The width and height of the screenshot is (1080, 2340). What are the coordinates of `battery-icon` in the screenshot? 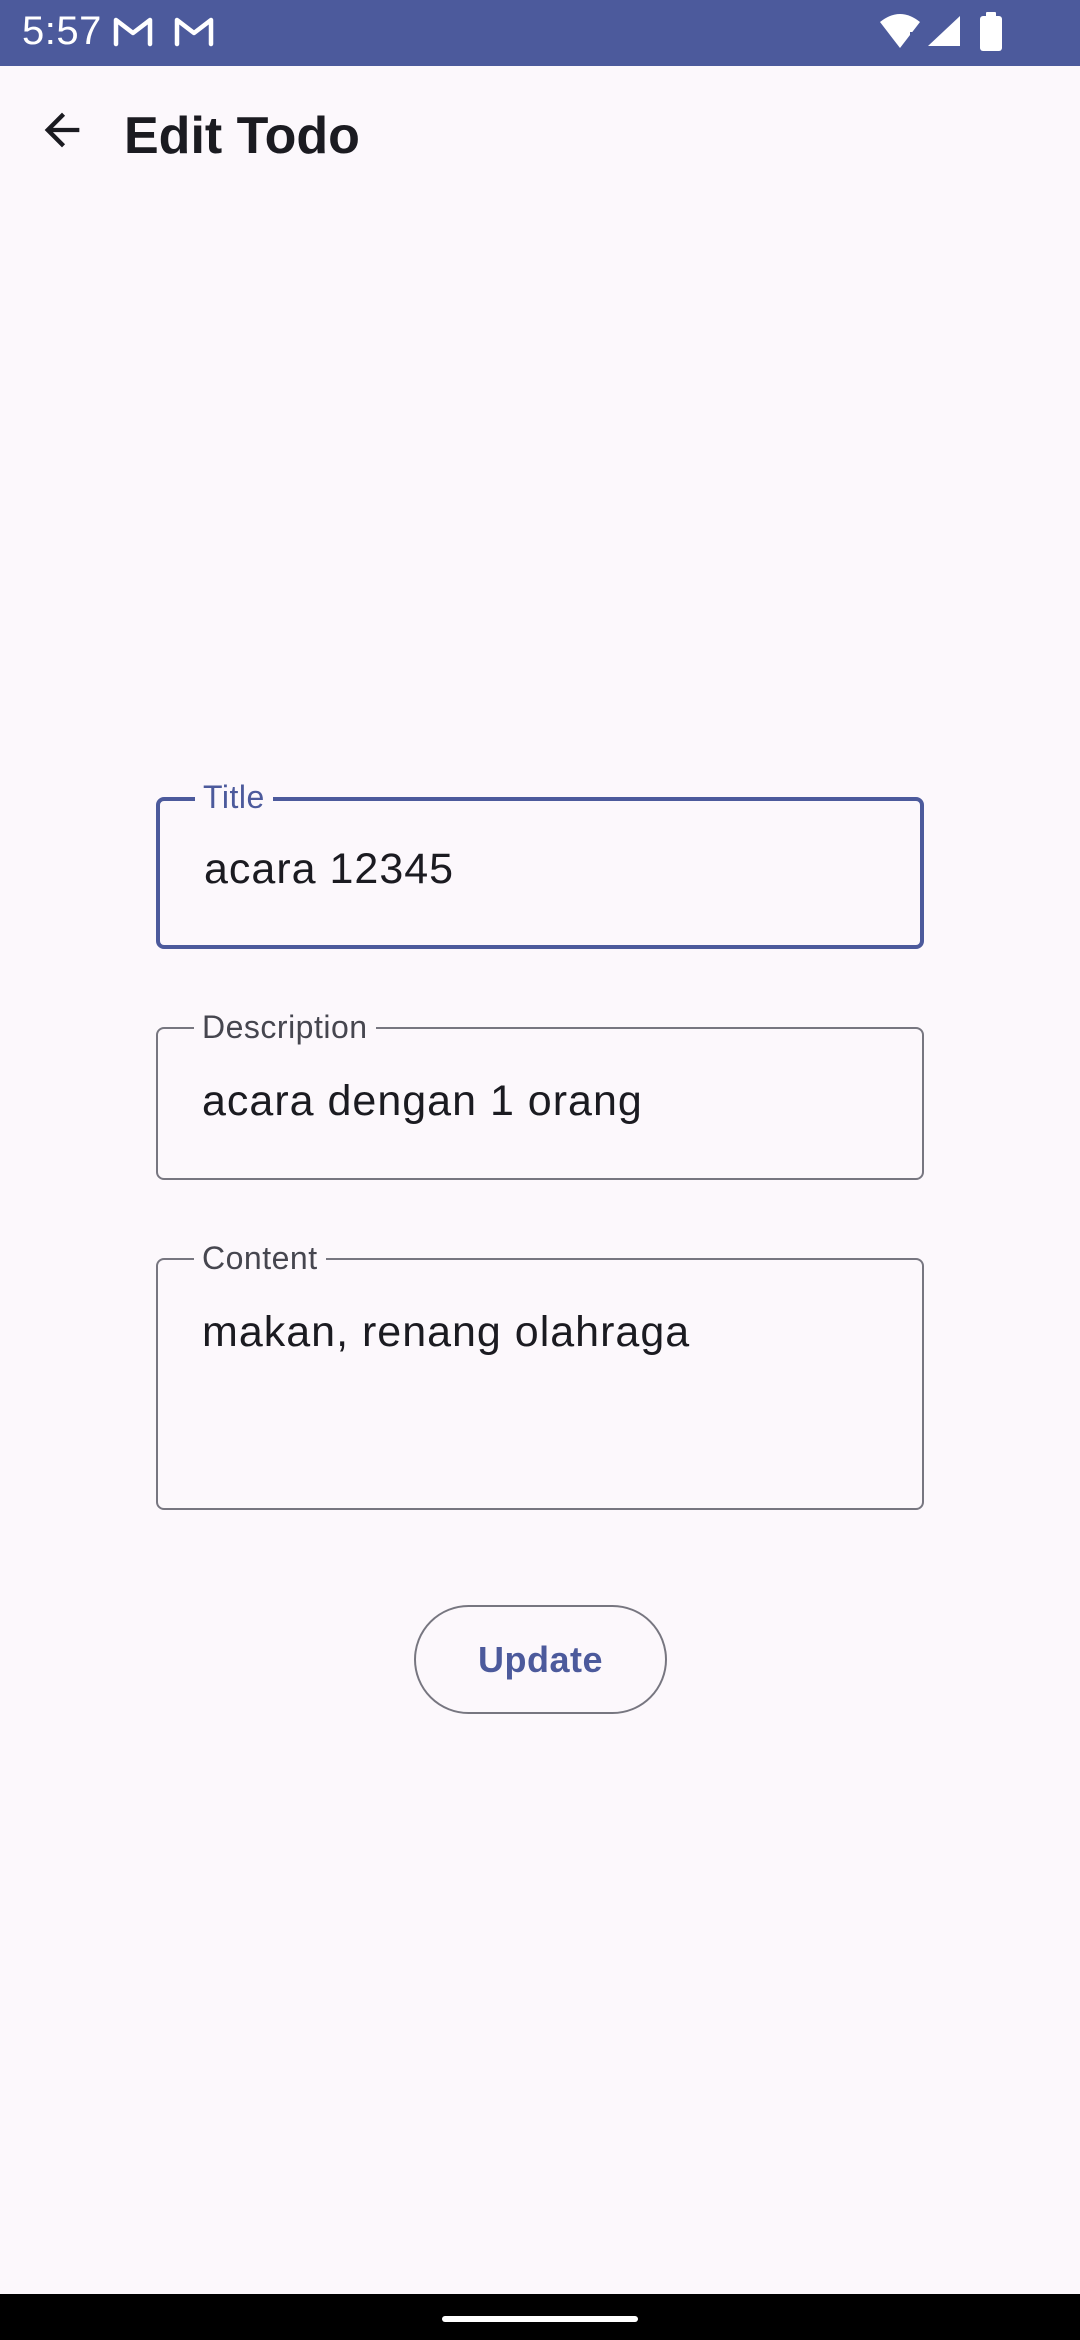 It's located at (991, 31).